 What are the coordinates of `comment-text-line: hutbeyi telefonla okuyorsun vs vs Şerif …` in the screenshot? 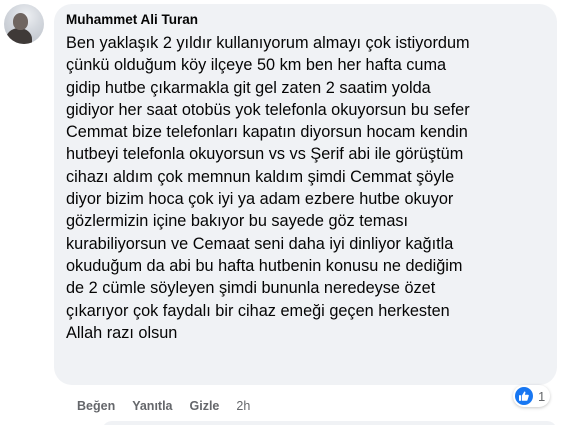 It's located at (265, 154).